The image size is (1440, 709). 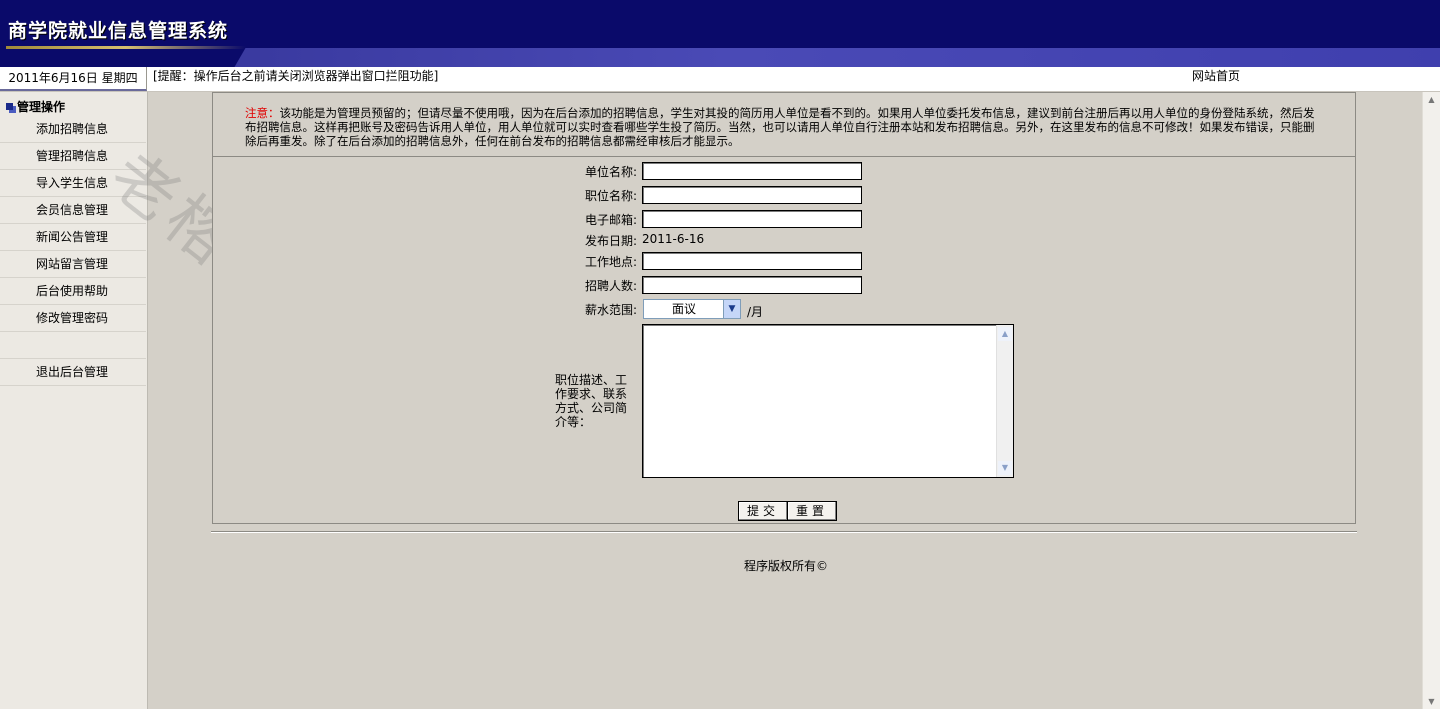 What do you see at coordinates (118, 31) in the screenshot?
I see `system-title: 商学院就业信息管理系统` at bounding box center [118, 31].